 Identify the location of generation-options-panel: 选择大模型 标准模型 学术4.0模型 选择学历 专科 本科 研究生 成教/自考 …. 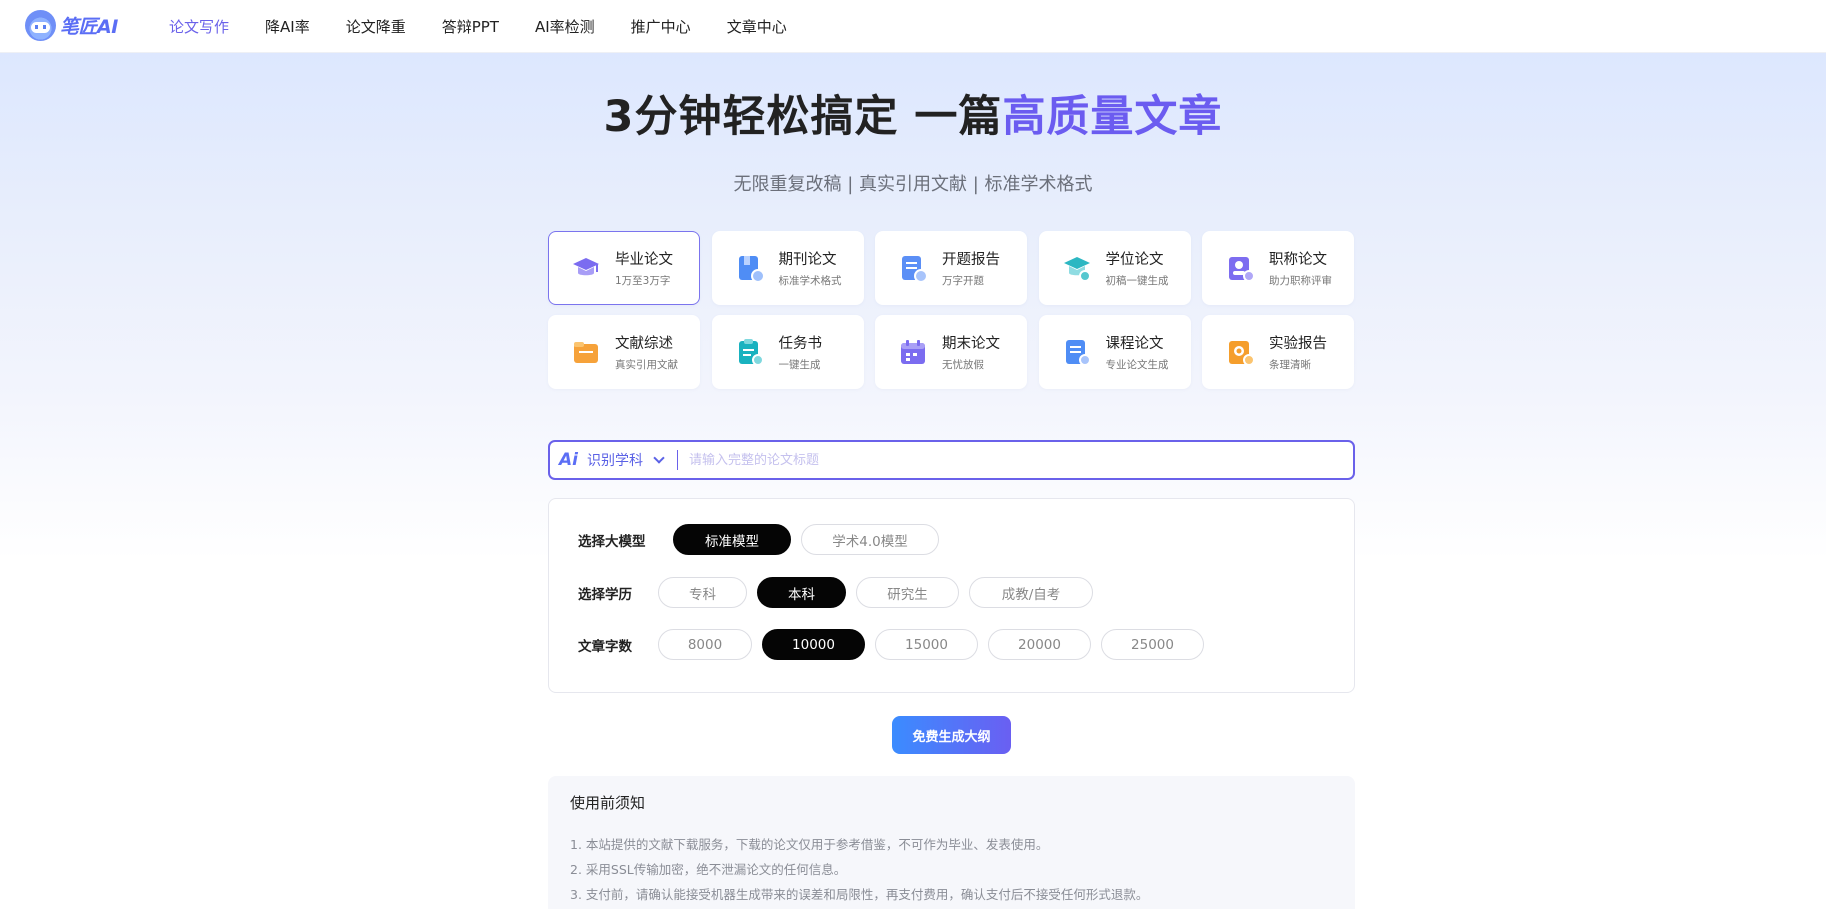
(951, 595).